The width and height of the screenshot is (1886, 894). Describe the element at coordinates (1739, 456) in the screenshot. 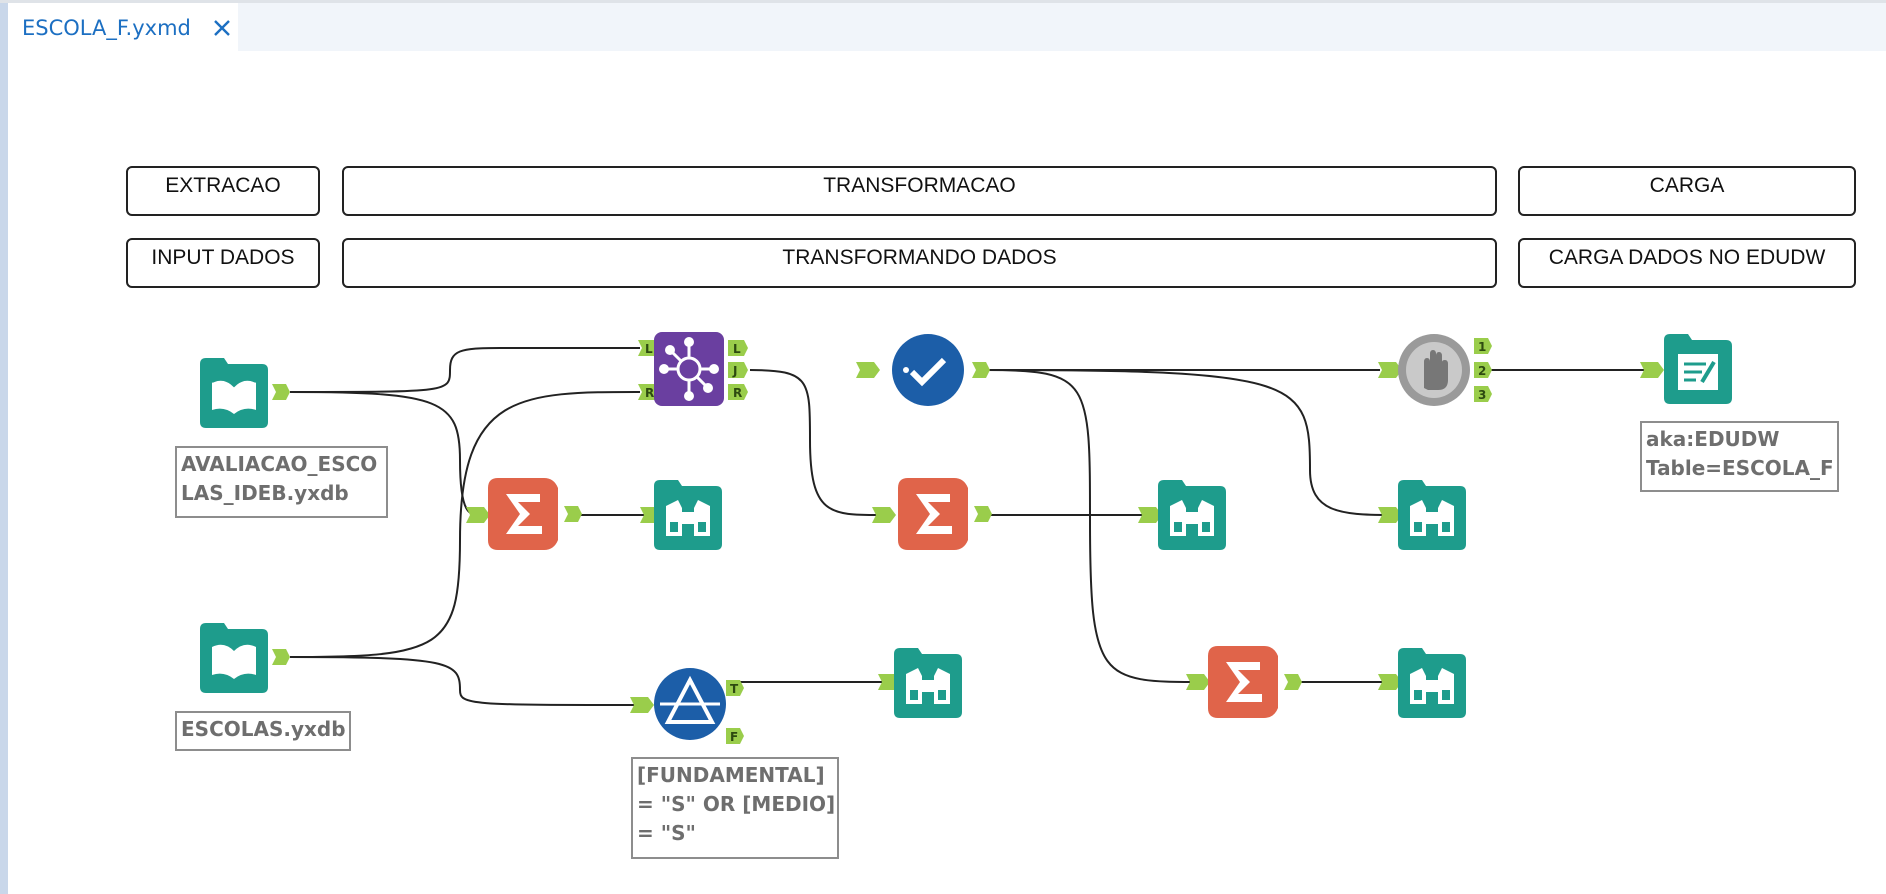

I see `annotation-output: aka:EDUDW Table=ESCOLA_F` at that location.